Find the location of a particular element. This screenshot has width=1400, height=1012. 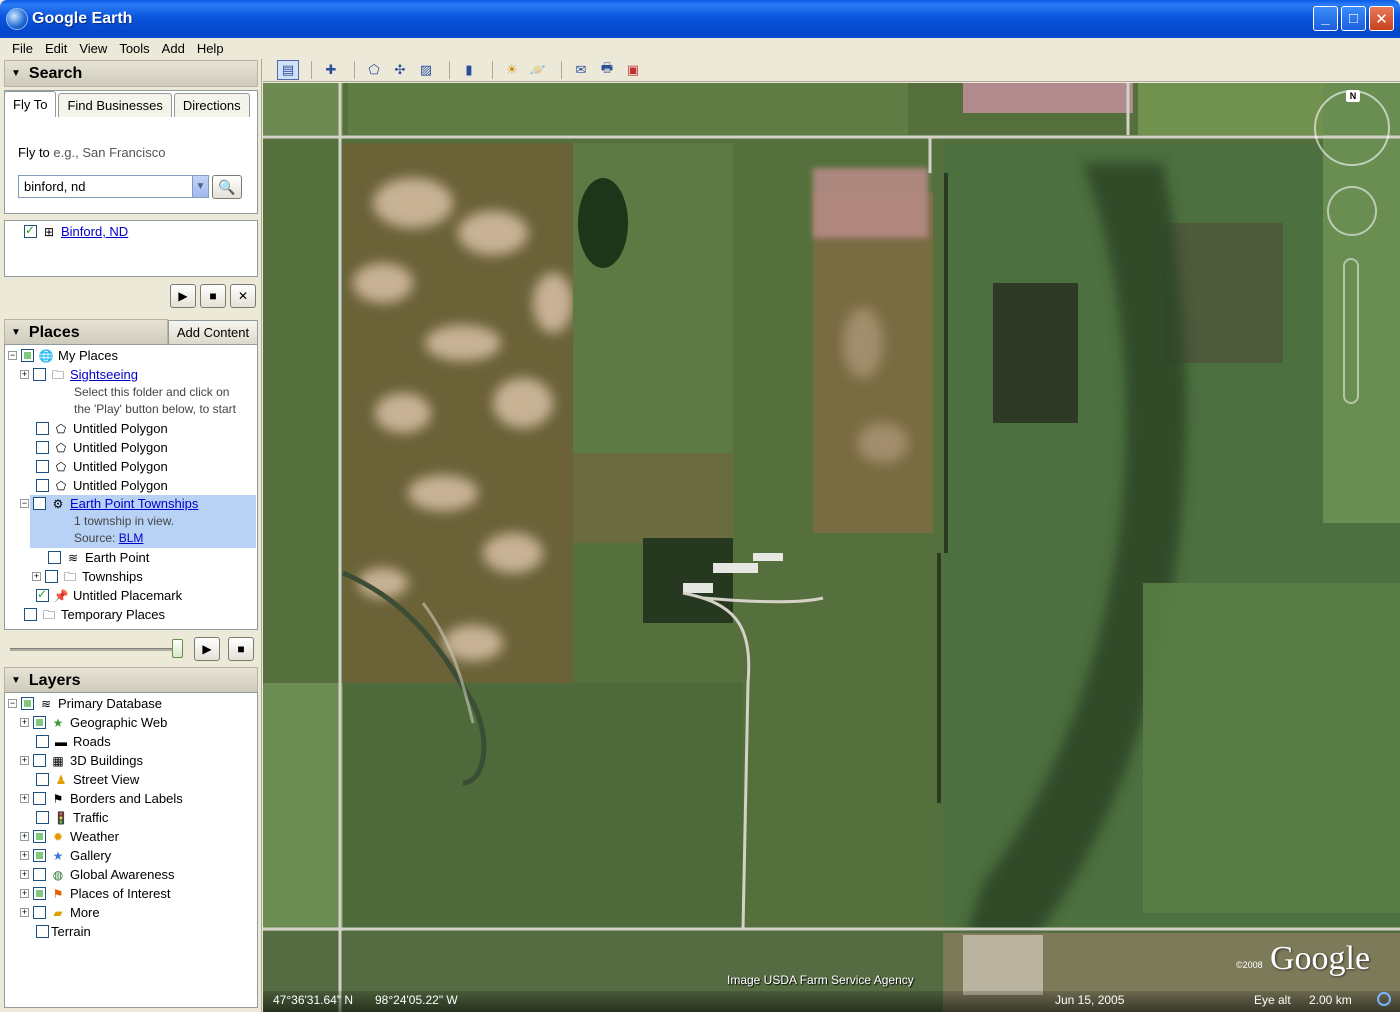

layer-traffic: 🚦 Traffic is located at coordinates (72, 817).